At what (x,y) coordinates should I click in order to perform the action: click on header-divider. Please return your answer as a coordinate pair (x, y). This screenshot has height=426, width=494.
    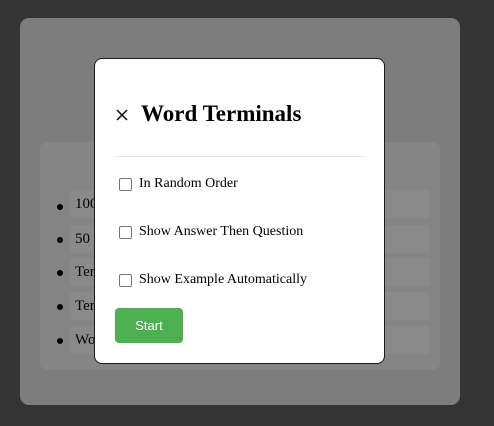
    Looking at the image, I should click on (240, 156).